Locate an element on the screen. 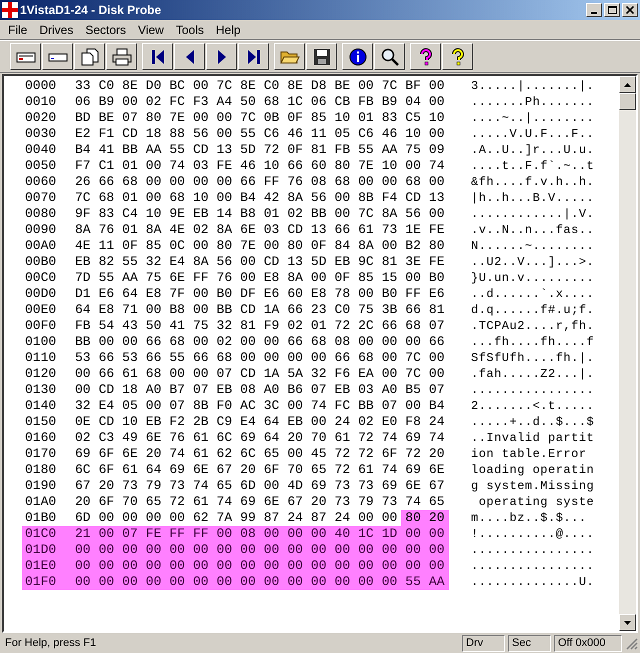 The image size is (640, 653). pages-button is located at coordinates (89, 56).